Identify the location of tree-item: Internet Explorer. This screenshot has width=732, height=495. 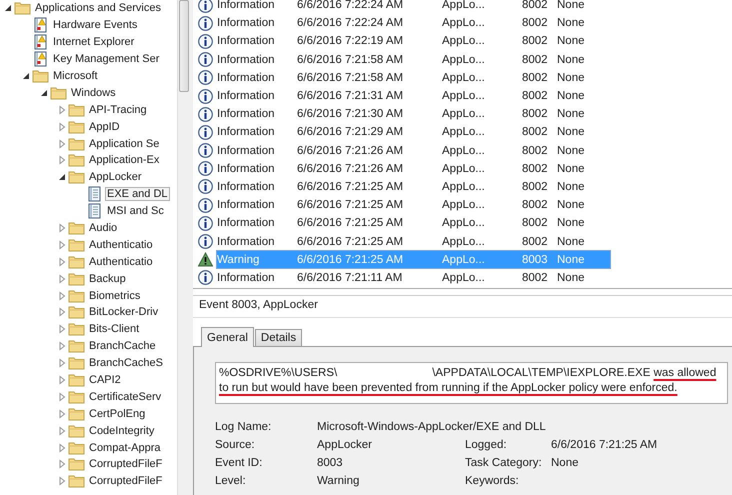
(93, 42).